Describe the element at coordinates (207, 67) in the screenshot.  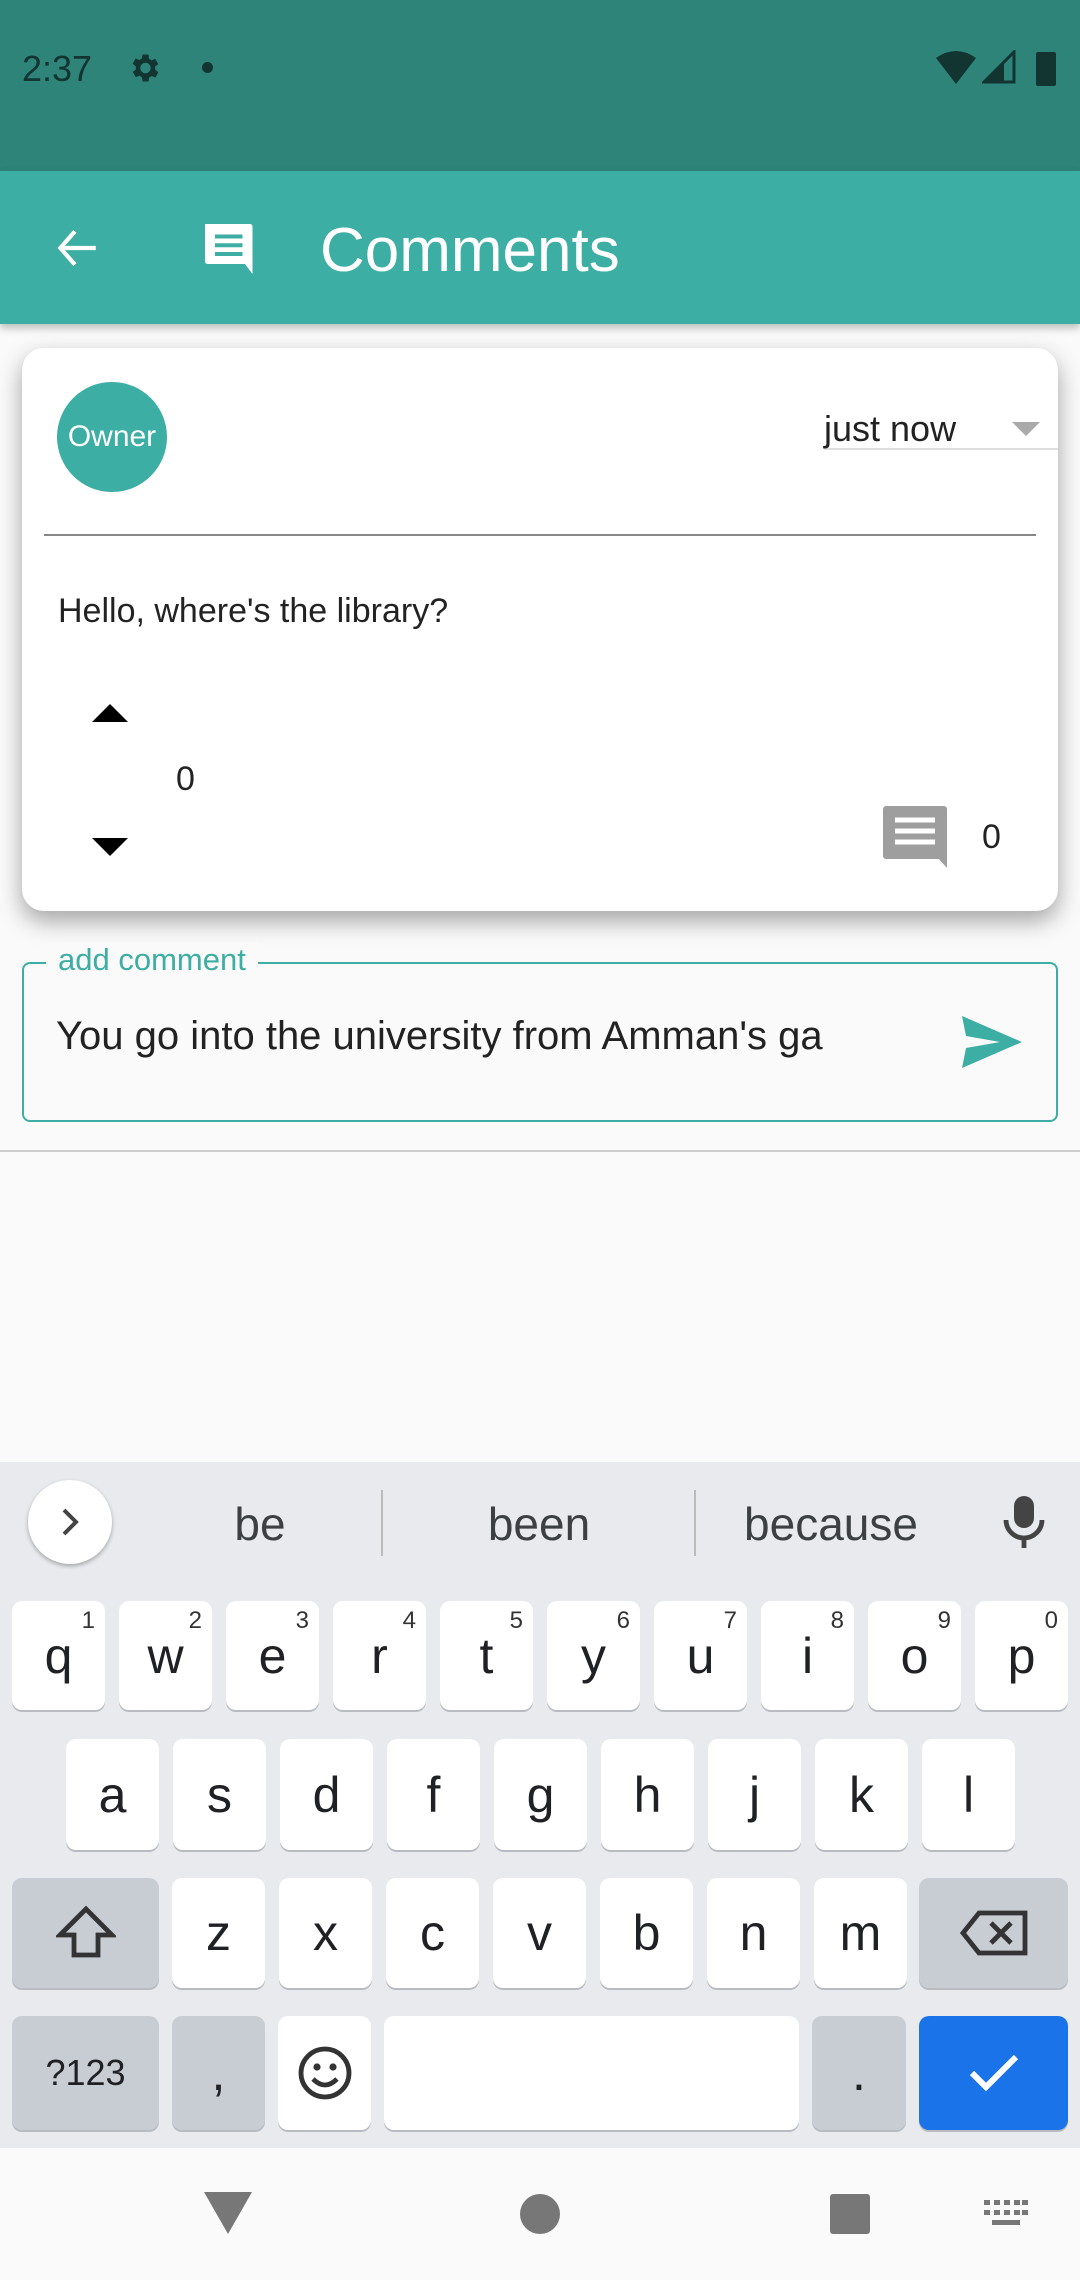
I see `dot-icon` at that location.